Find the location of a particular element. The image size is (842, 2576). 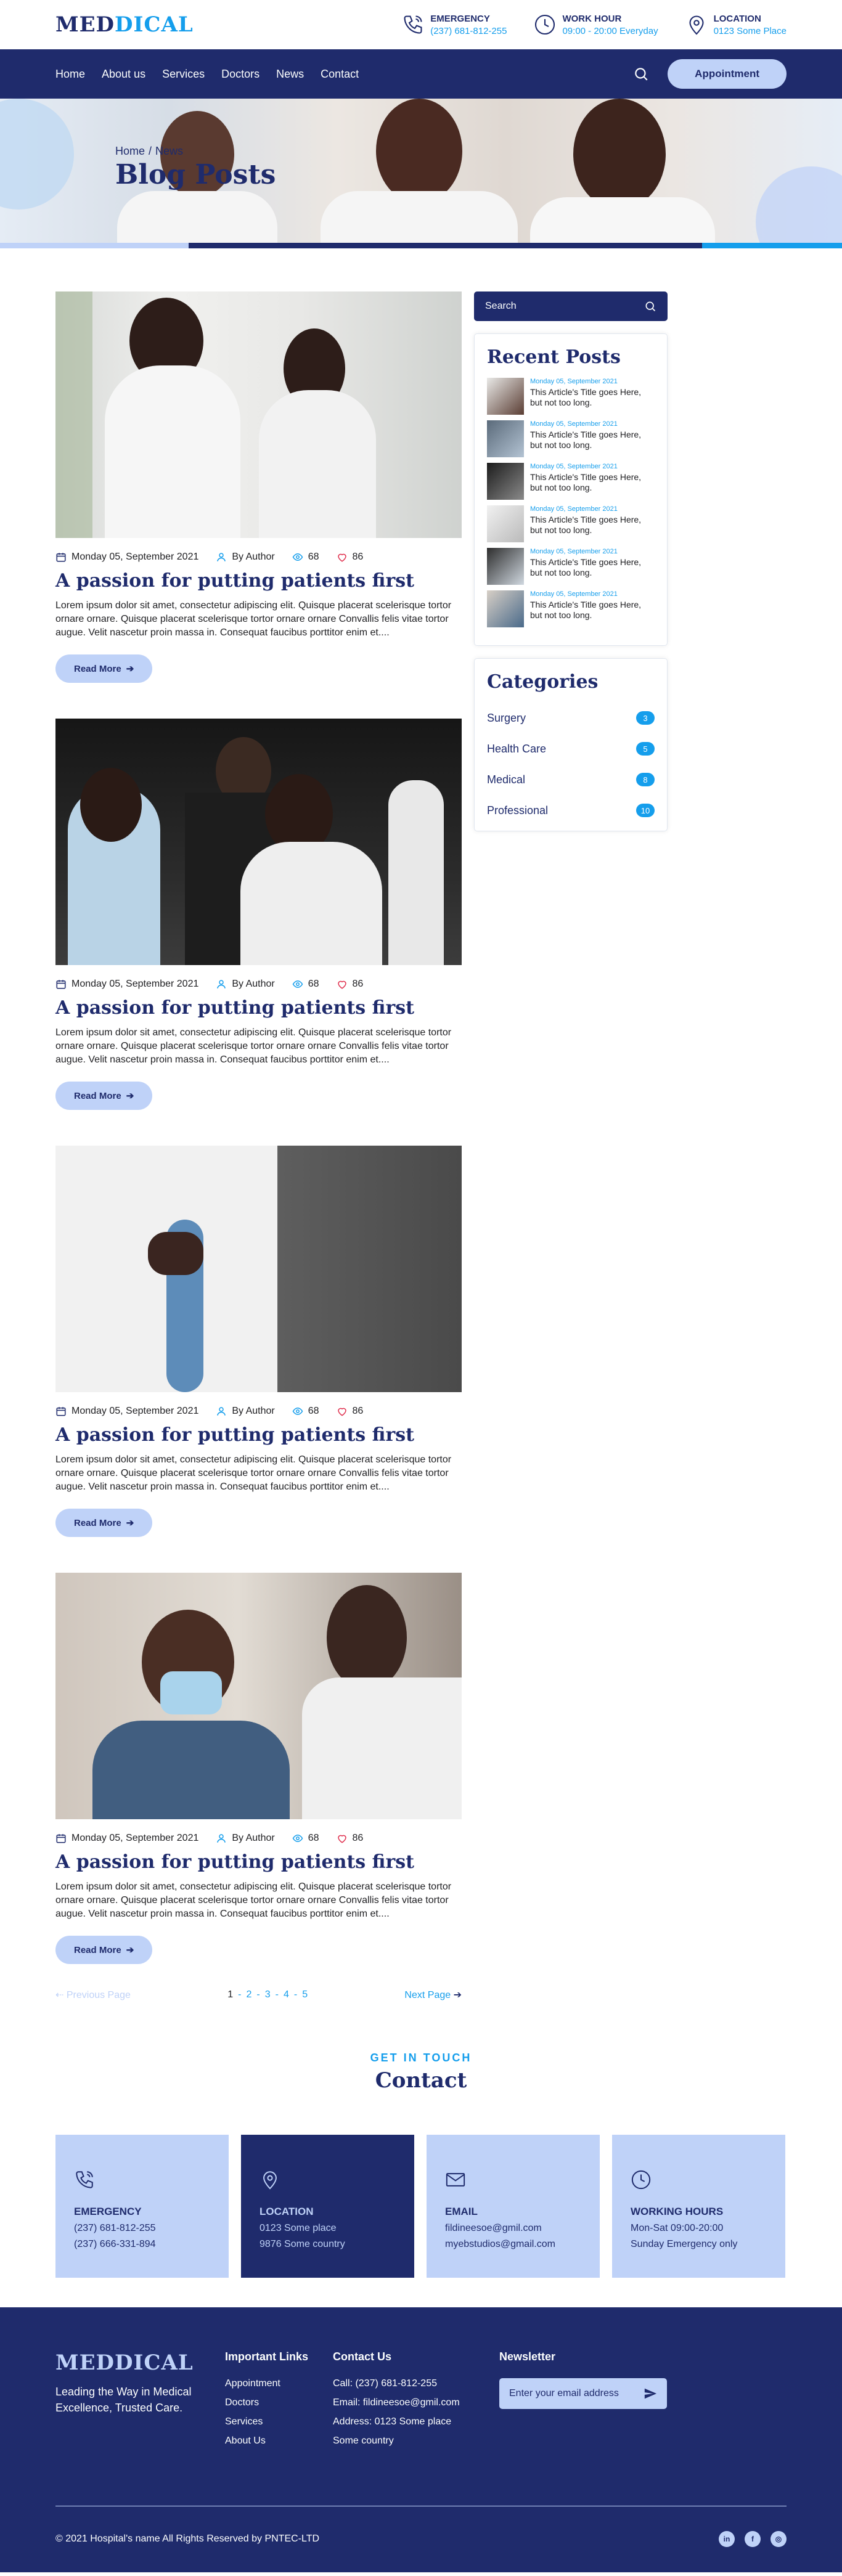

breadcrumb-home: Home is located at coordinates (130, 151).